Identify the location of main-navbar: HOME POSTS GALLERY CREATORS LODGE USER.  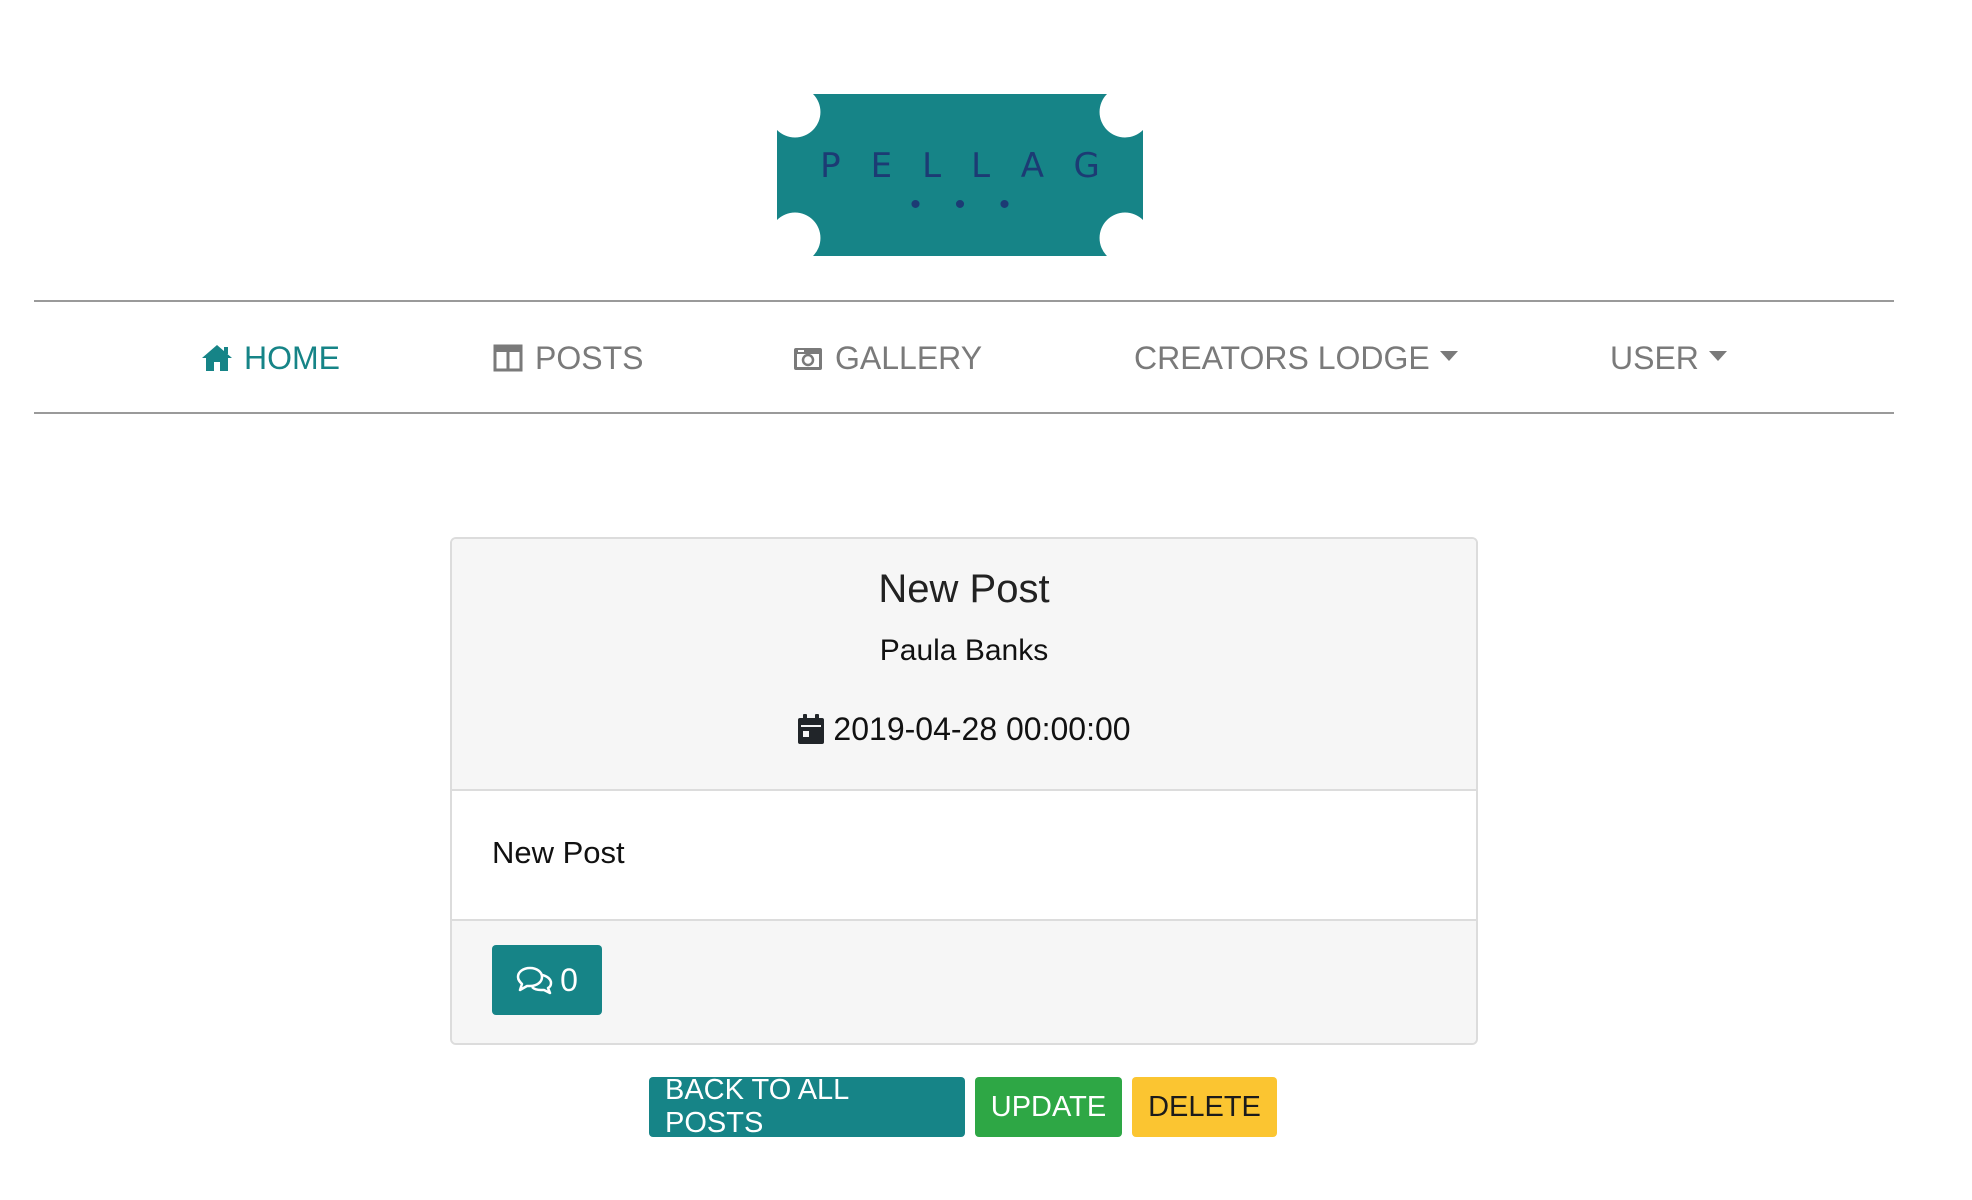
(964, 357).